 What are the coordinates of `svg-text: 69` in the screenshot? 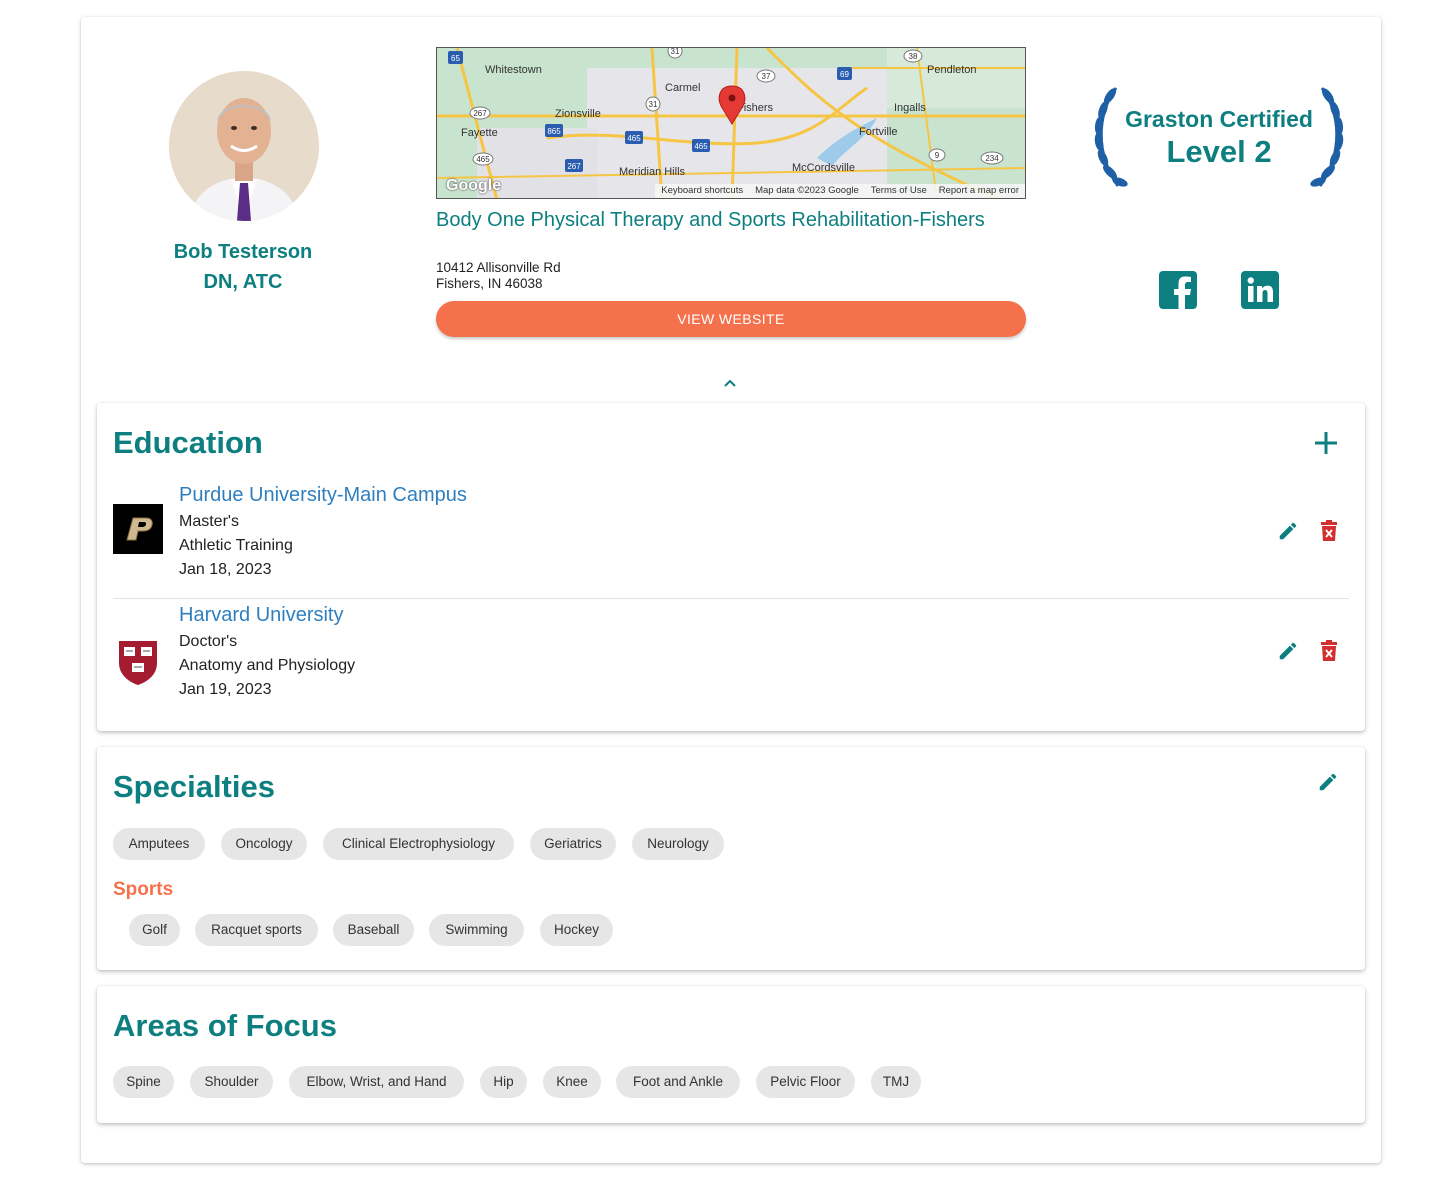 It's located at (844, 74).